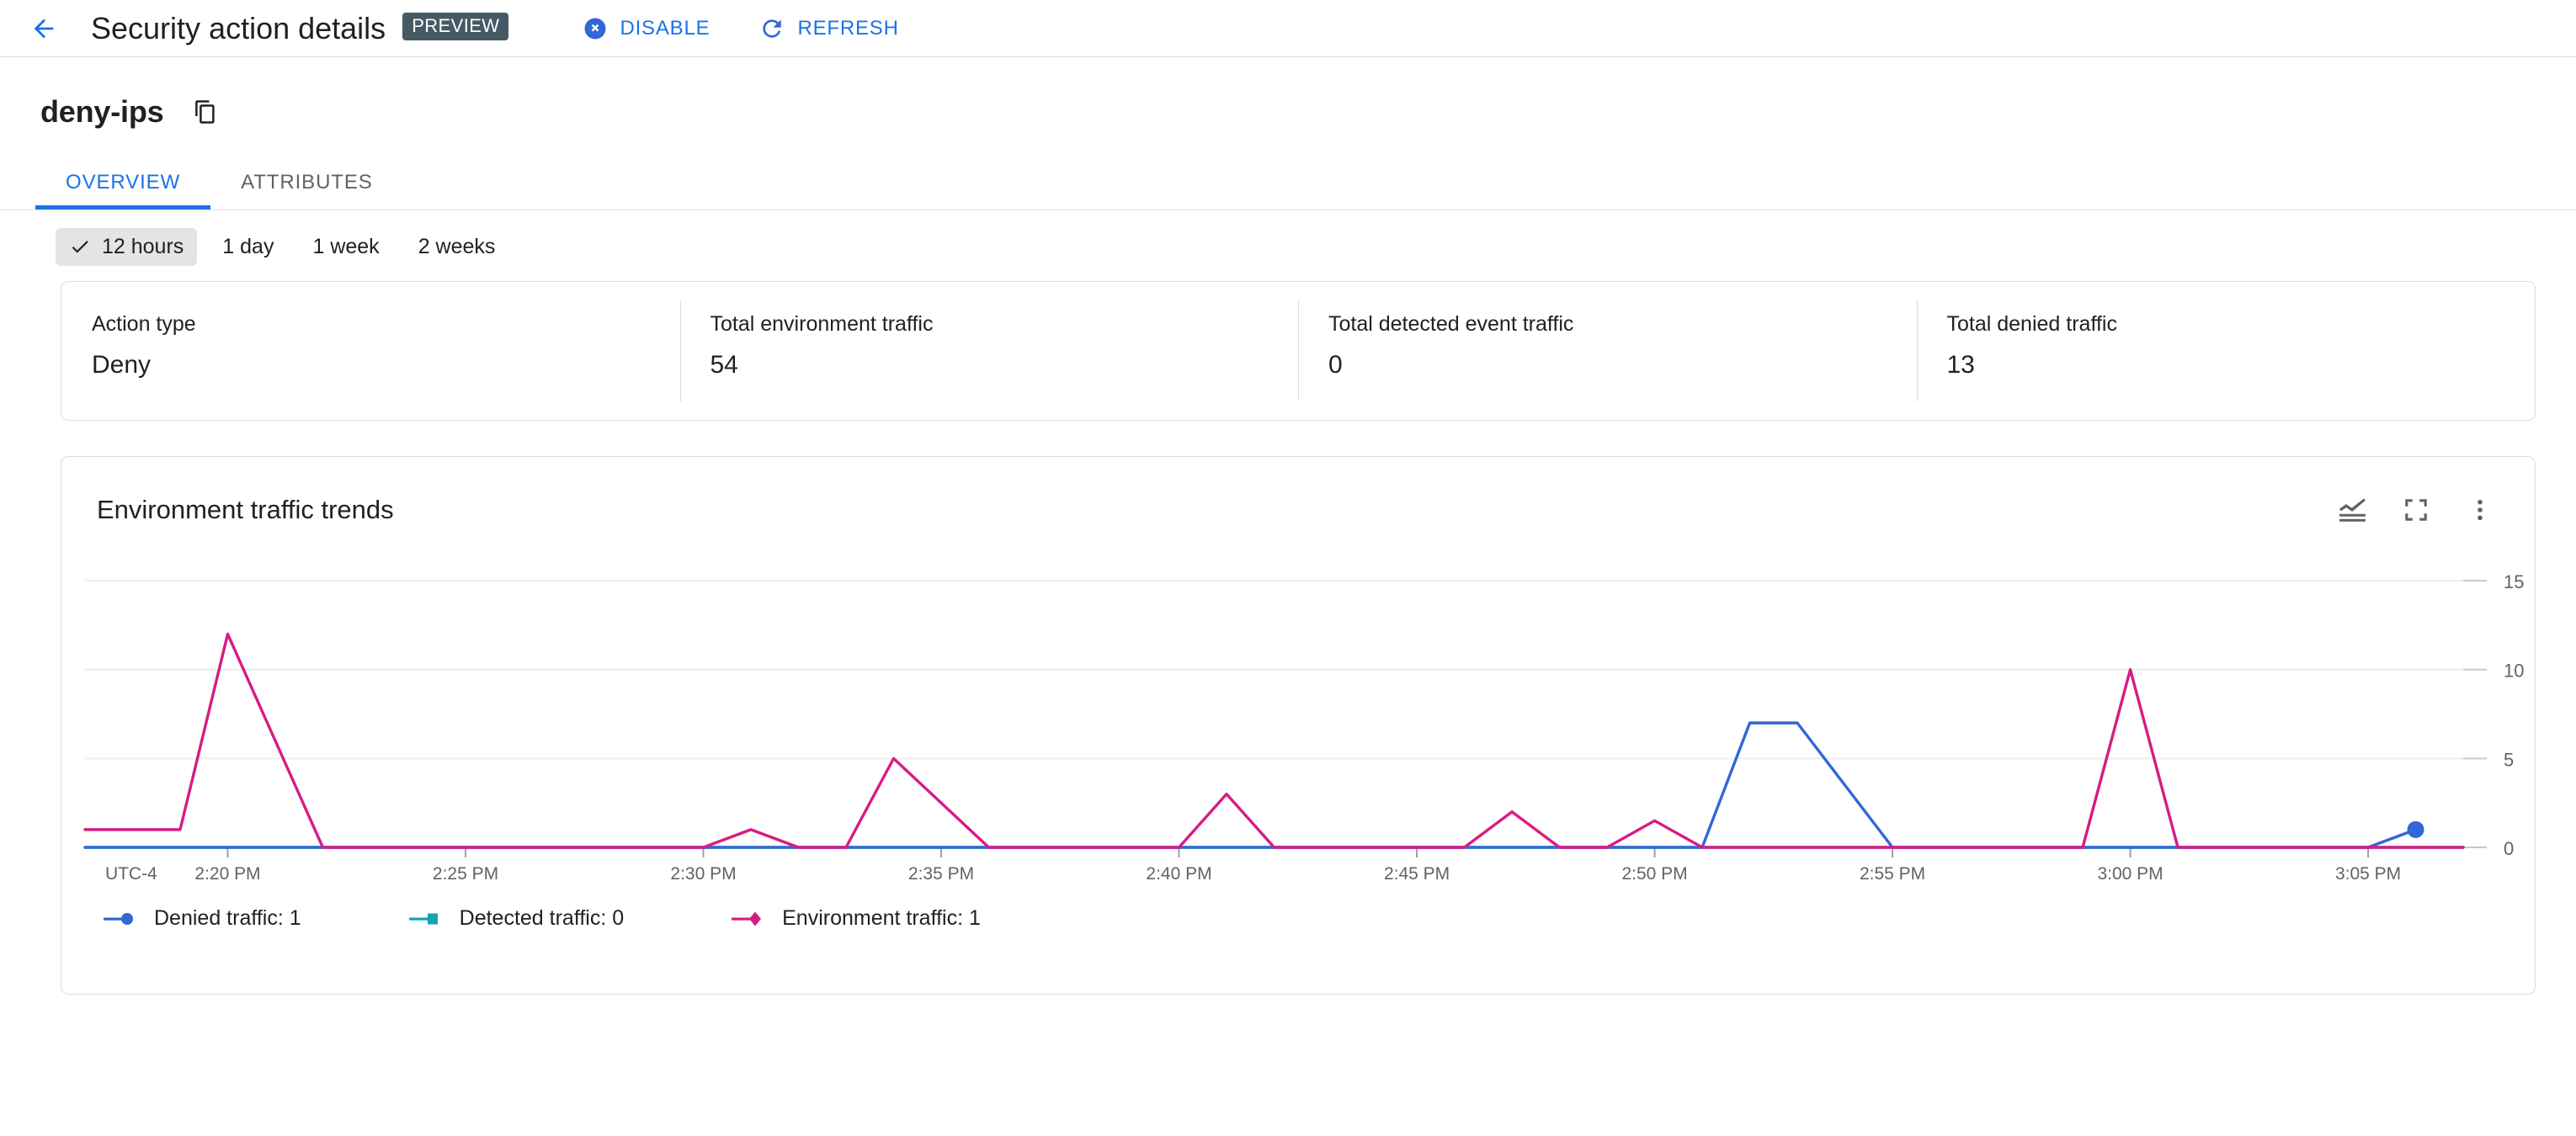  I want to click on fullscreen-button, so click(2416, 510).